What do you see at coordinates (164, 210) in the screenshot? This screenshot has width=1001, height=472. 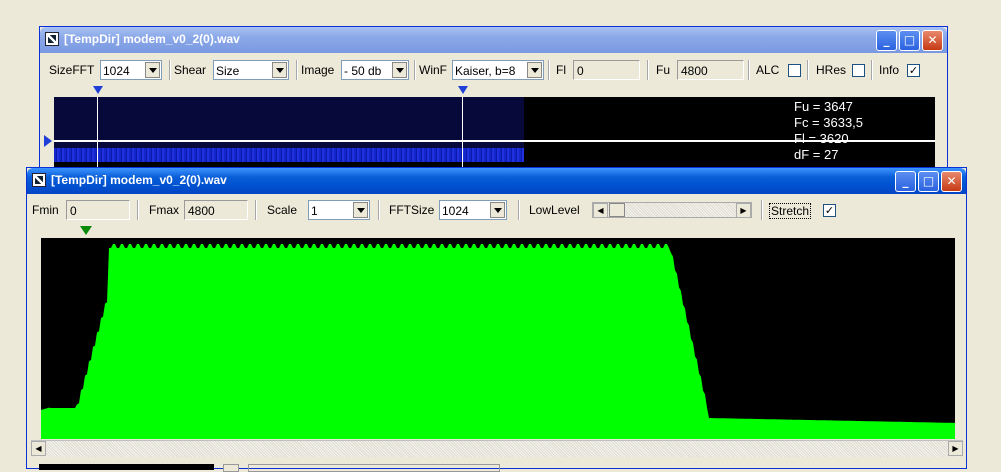 I see `fmax-label: Fmax` at bounding box center [164, 210].